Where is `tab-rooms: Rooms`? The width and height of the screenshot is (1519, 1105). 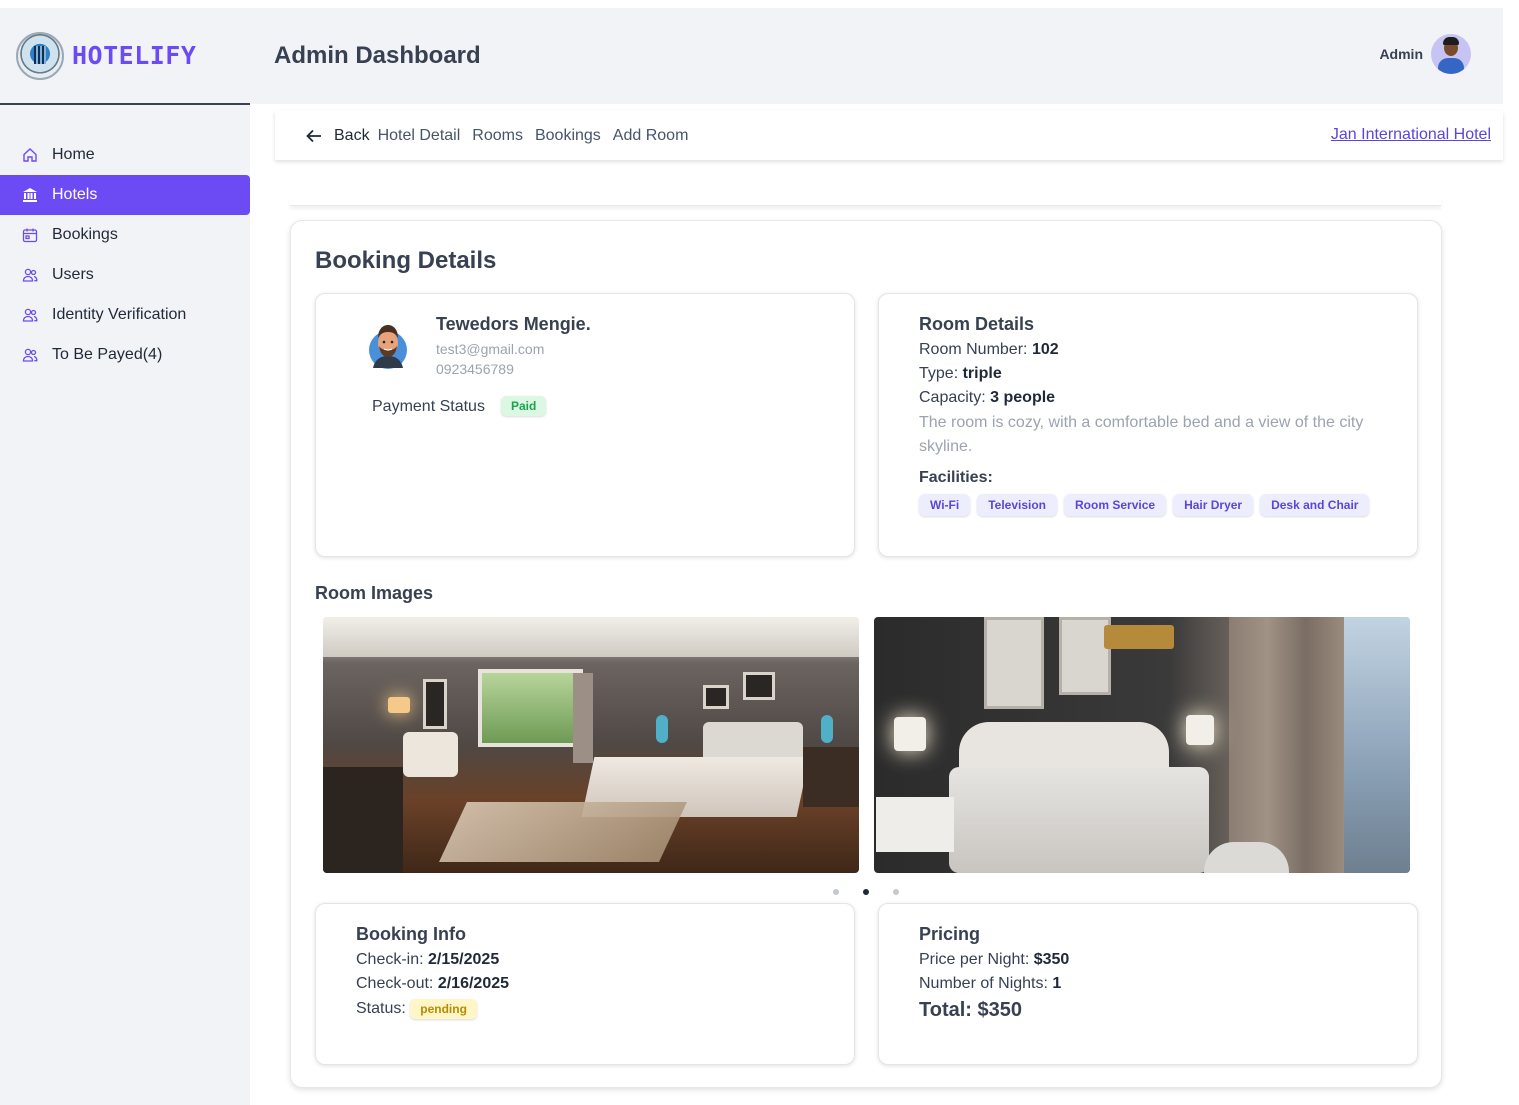 tab-rooms: Rooms is located at coordinates (497, 136).